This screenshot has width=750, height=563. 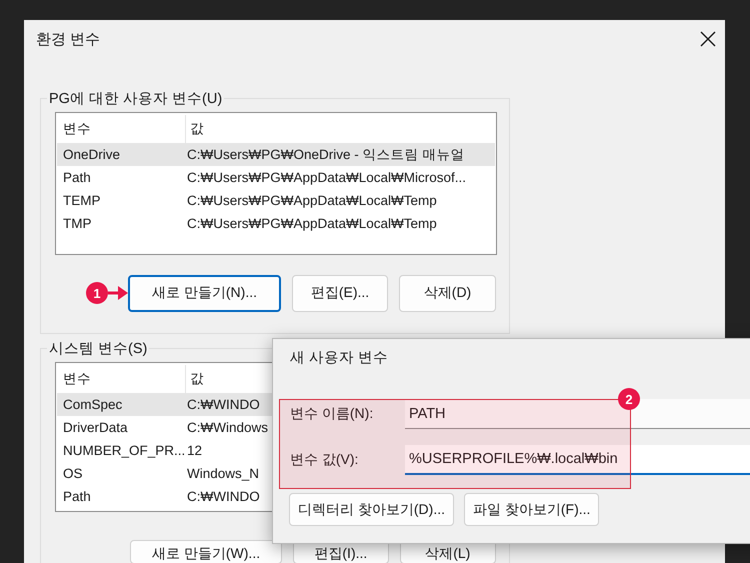 What do you see at coordinates (92, 154) in the screenshot?
I see `variable-name: OneDrive` at bounding box center [92, 154].